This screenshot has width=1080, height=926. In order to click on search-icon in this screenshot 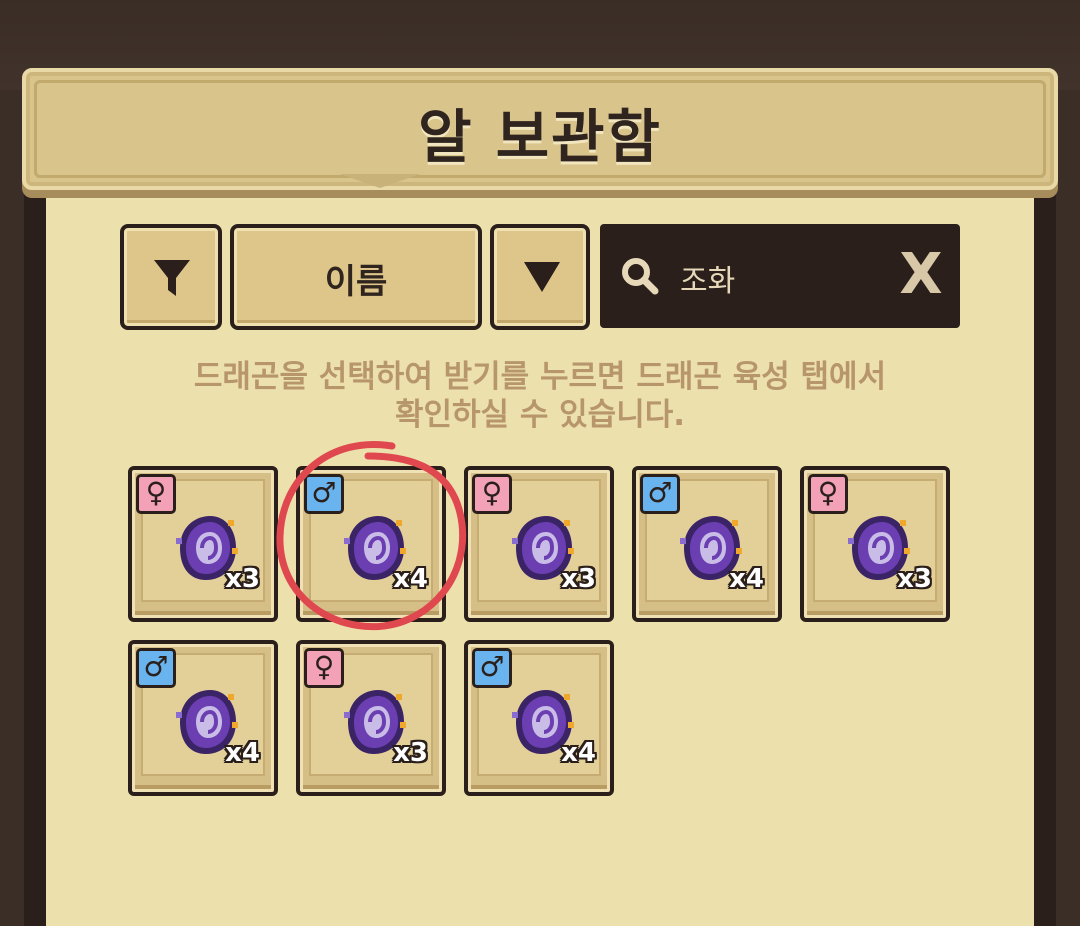, I will do `click(640, 276)`.